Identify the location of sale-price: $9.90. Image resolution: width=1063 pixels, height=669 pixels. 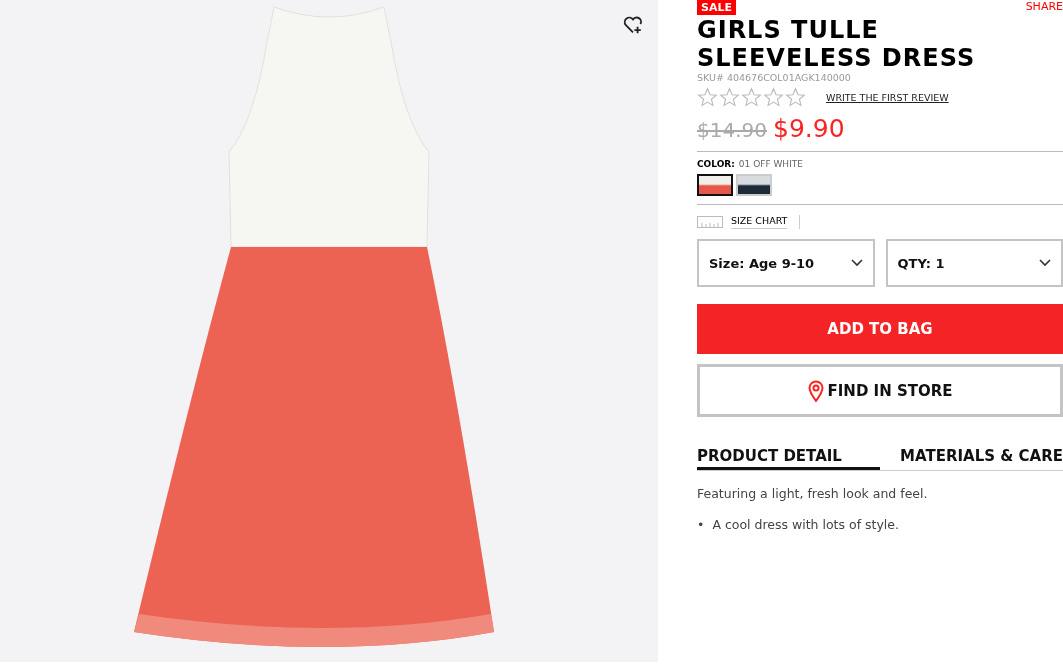
(809, 128).